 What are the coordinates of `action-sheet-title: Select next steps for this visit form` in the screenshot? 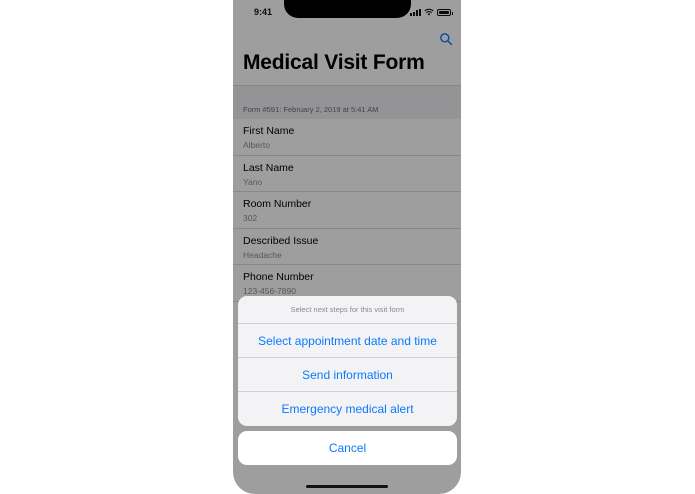 It's located at (347, 310).